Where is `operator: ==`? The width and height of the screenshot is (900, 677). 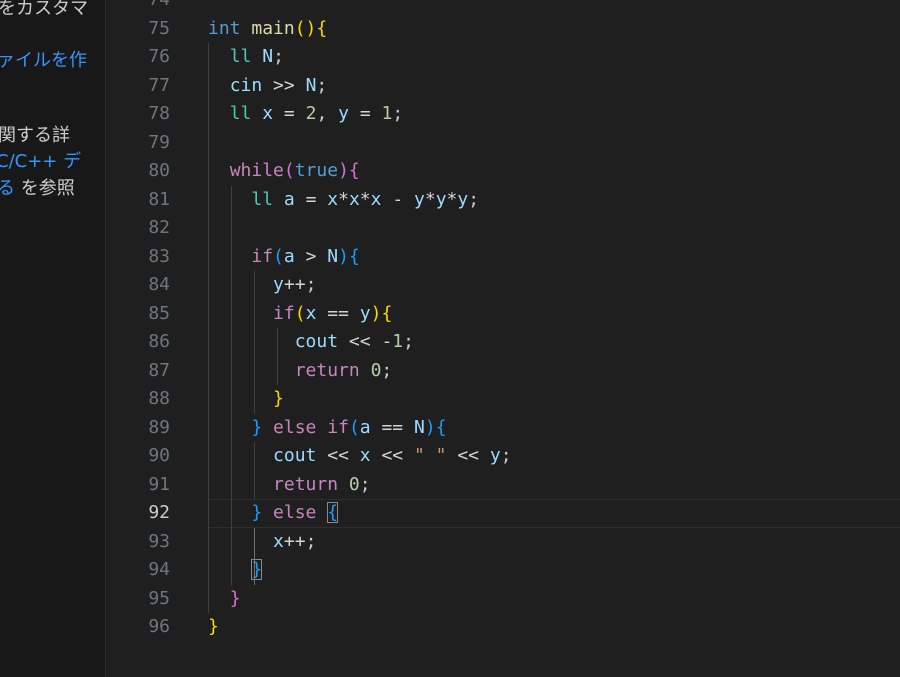 operator: == is located at coordinates (338, 313).